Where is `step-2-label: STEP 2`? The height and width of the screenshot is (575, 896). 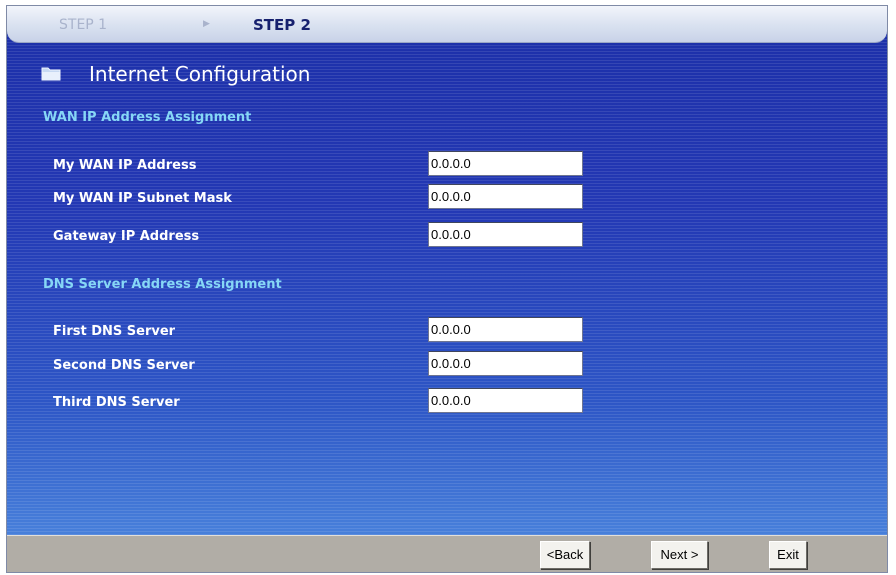
step-2-label: STEP 2 is located at coordinates (282, 25).